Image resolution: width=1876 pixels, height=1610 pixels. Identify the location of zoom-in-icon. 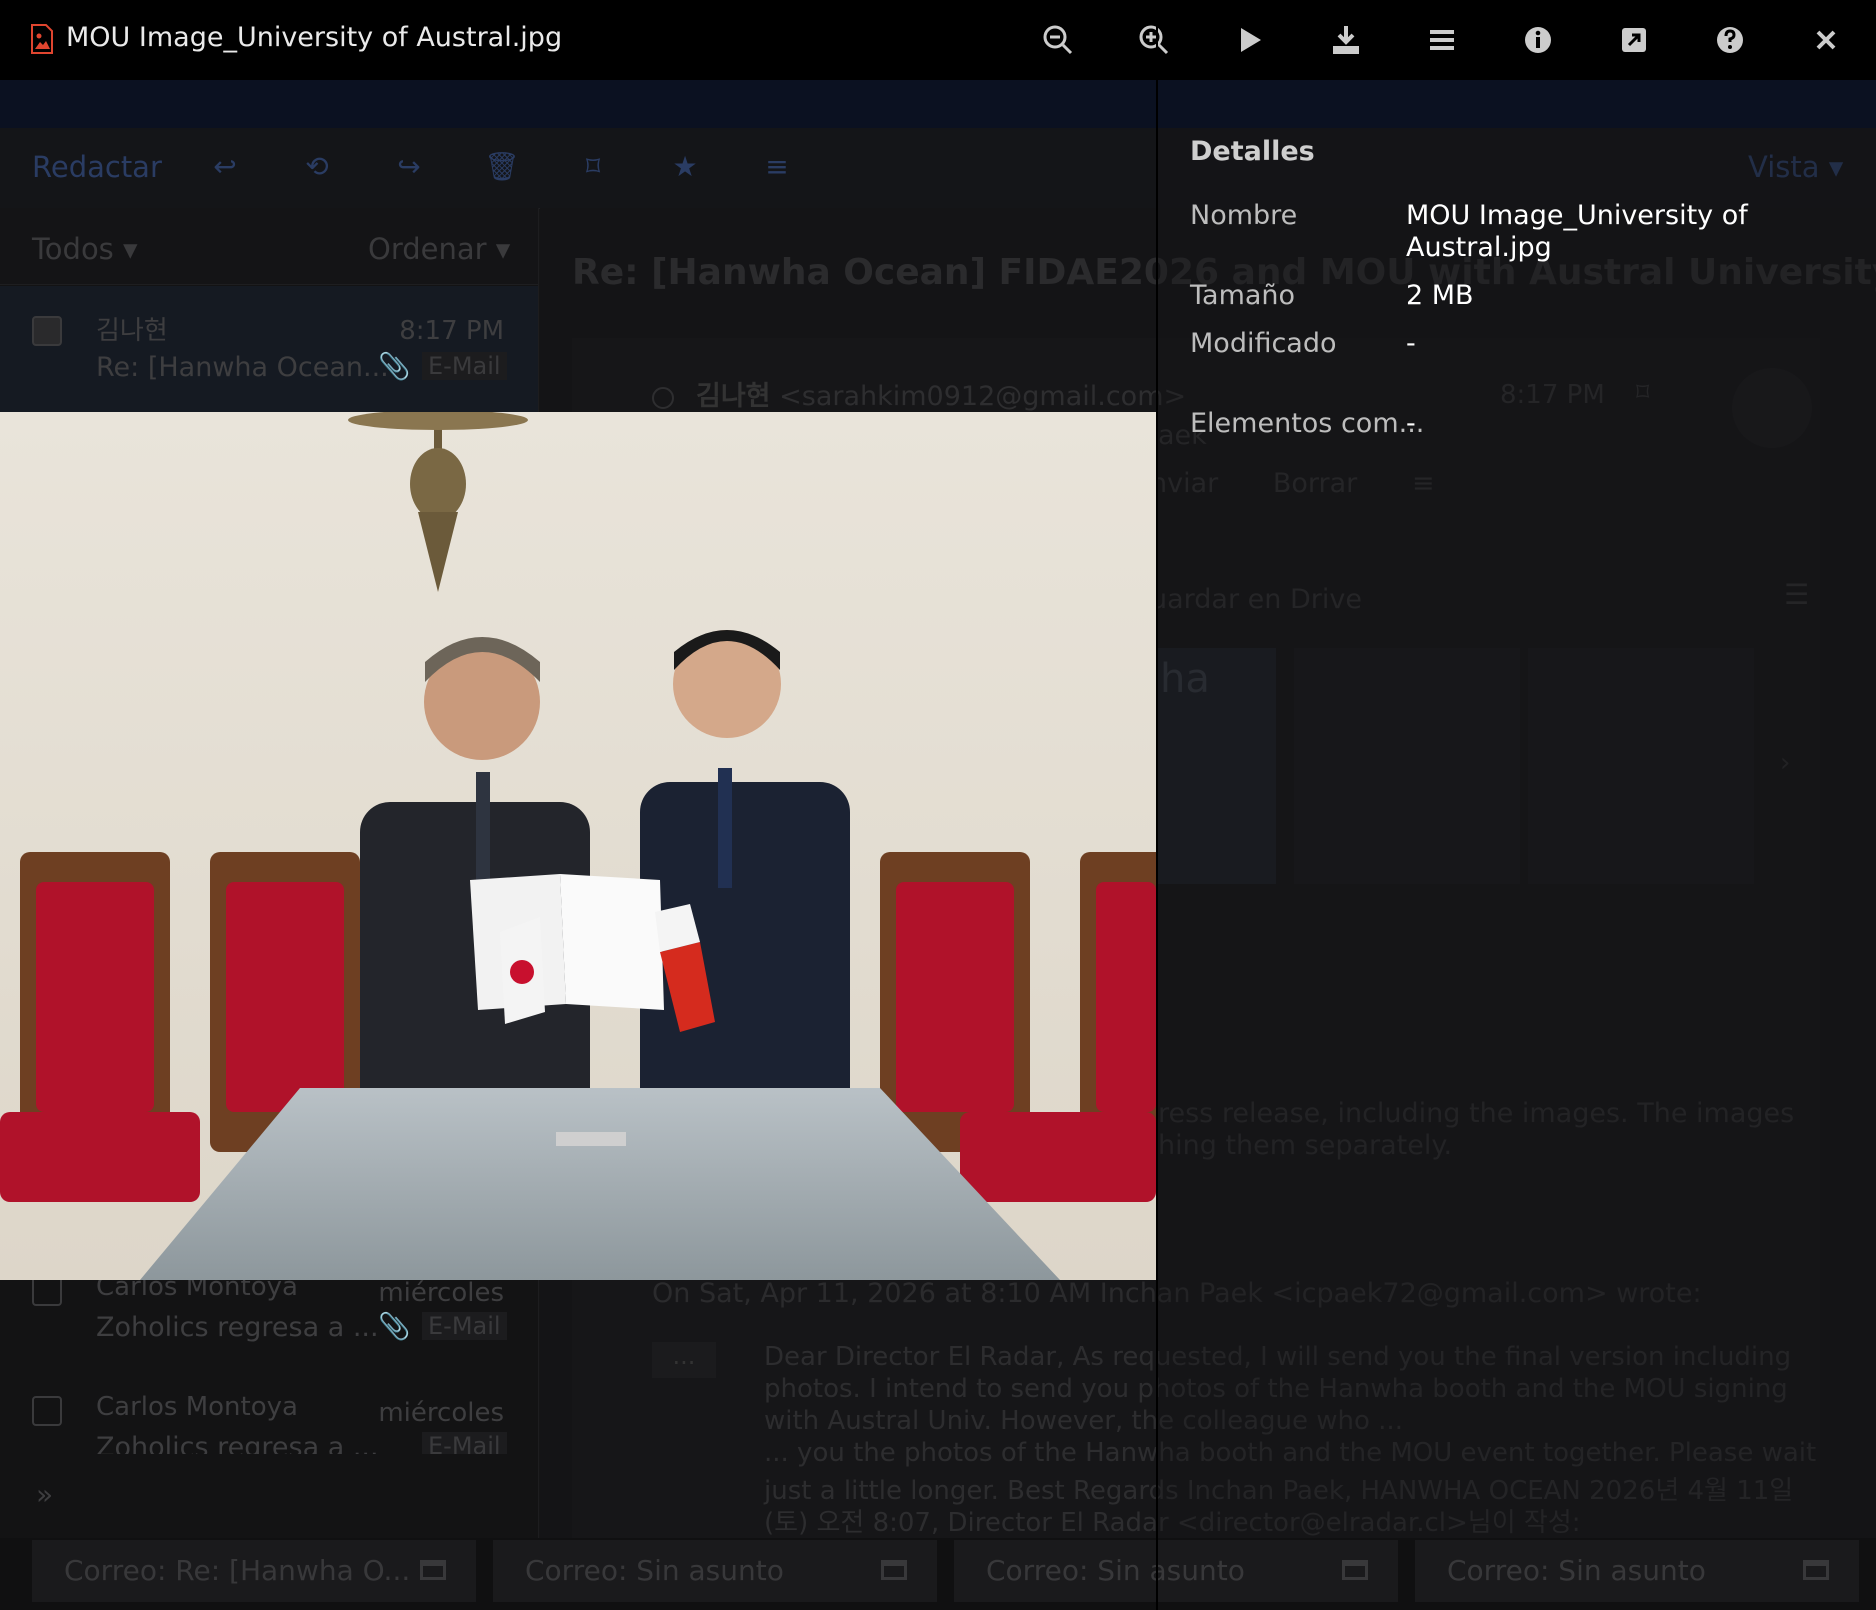
(1154, 40).